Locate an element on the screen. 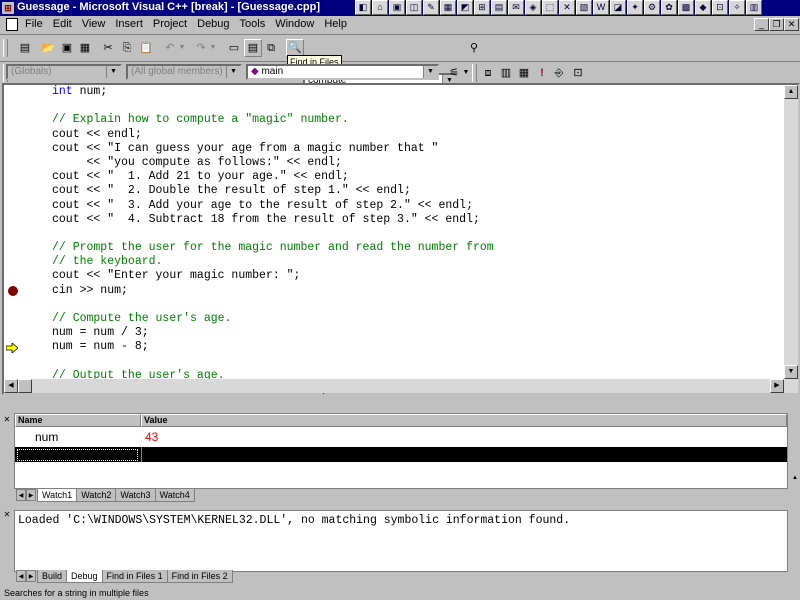  tab-find-in-files-1: Find in Files 1 is located at coordinates (134, 576).